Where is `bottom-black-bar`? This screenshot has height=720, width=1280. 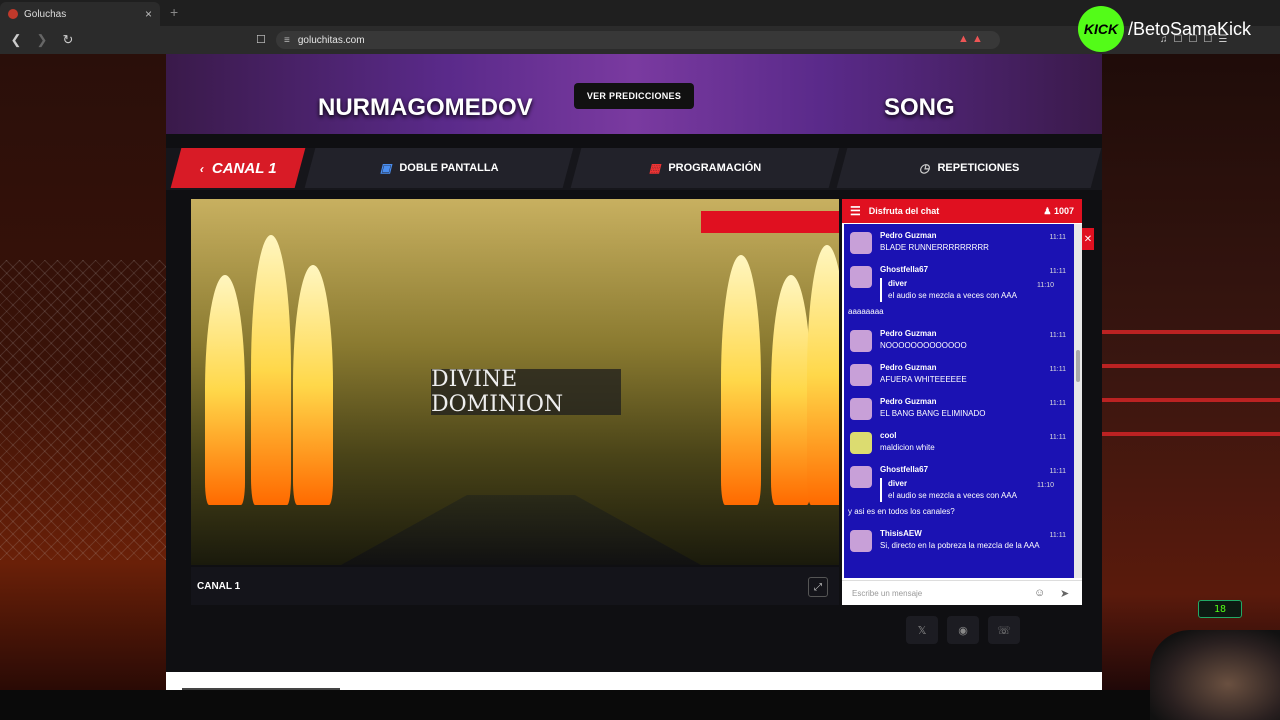 bottom-black-bar is located at coordinates (640, 705).